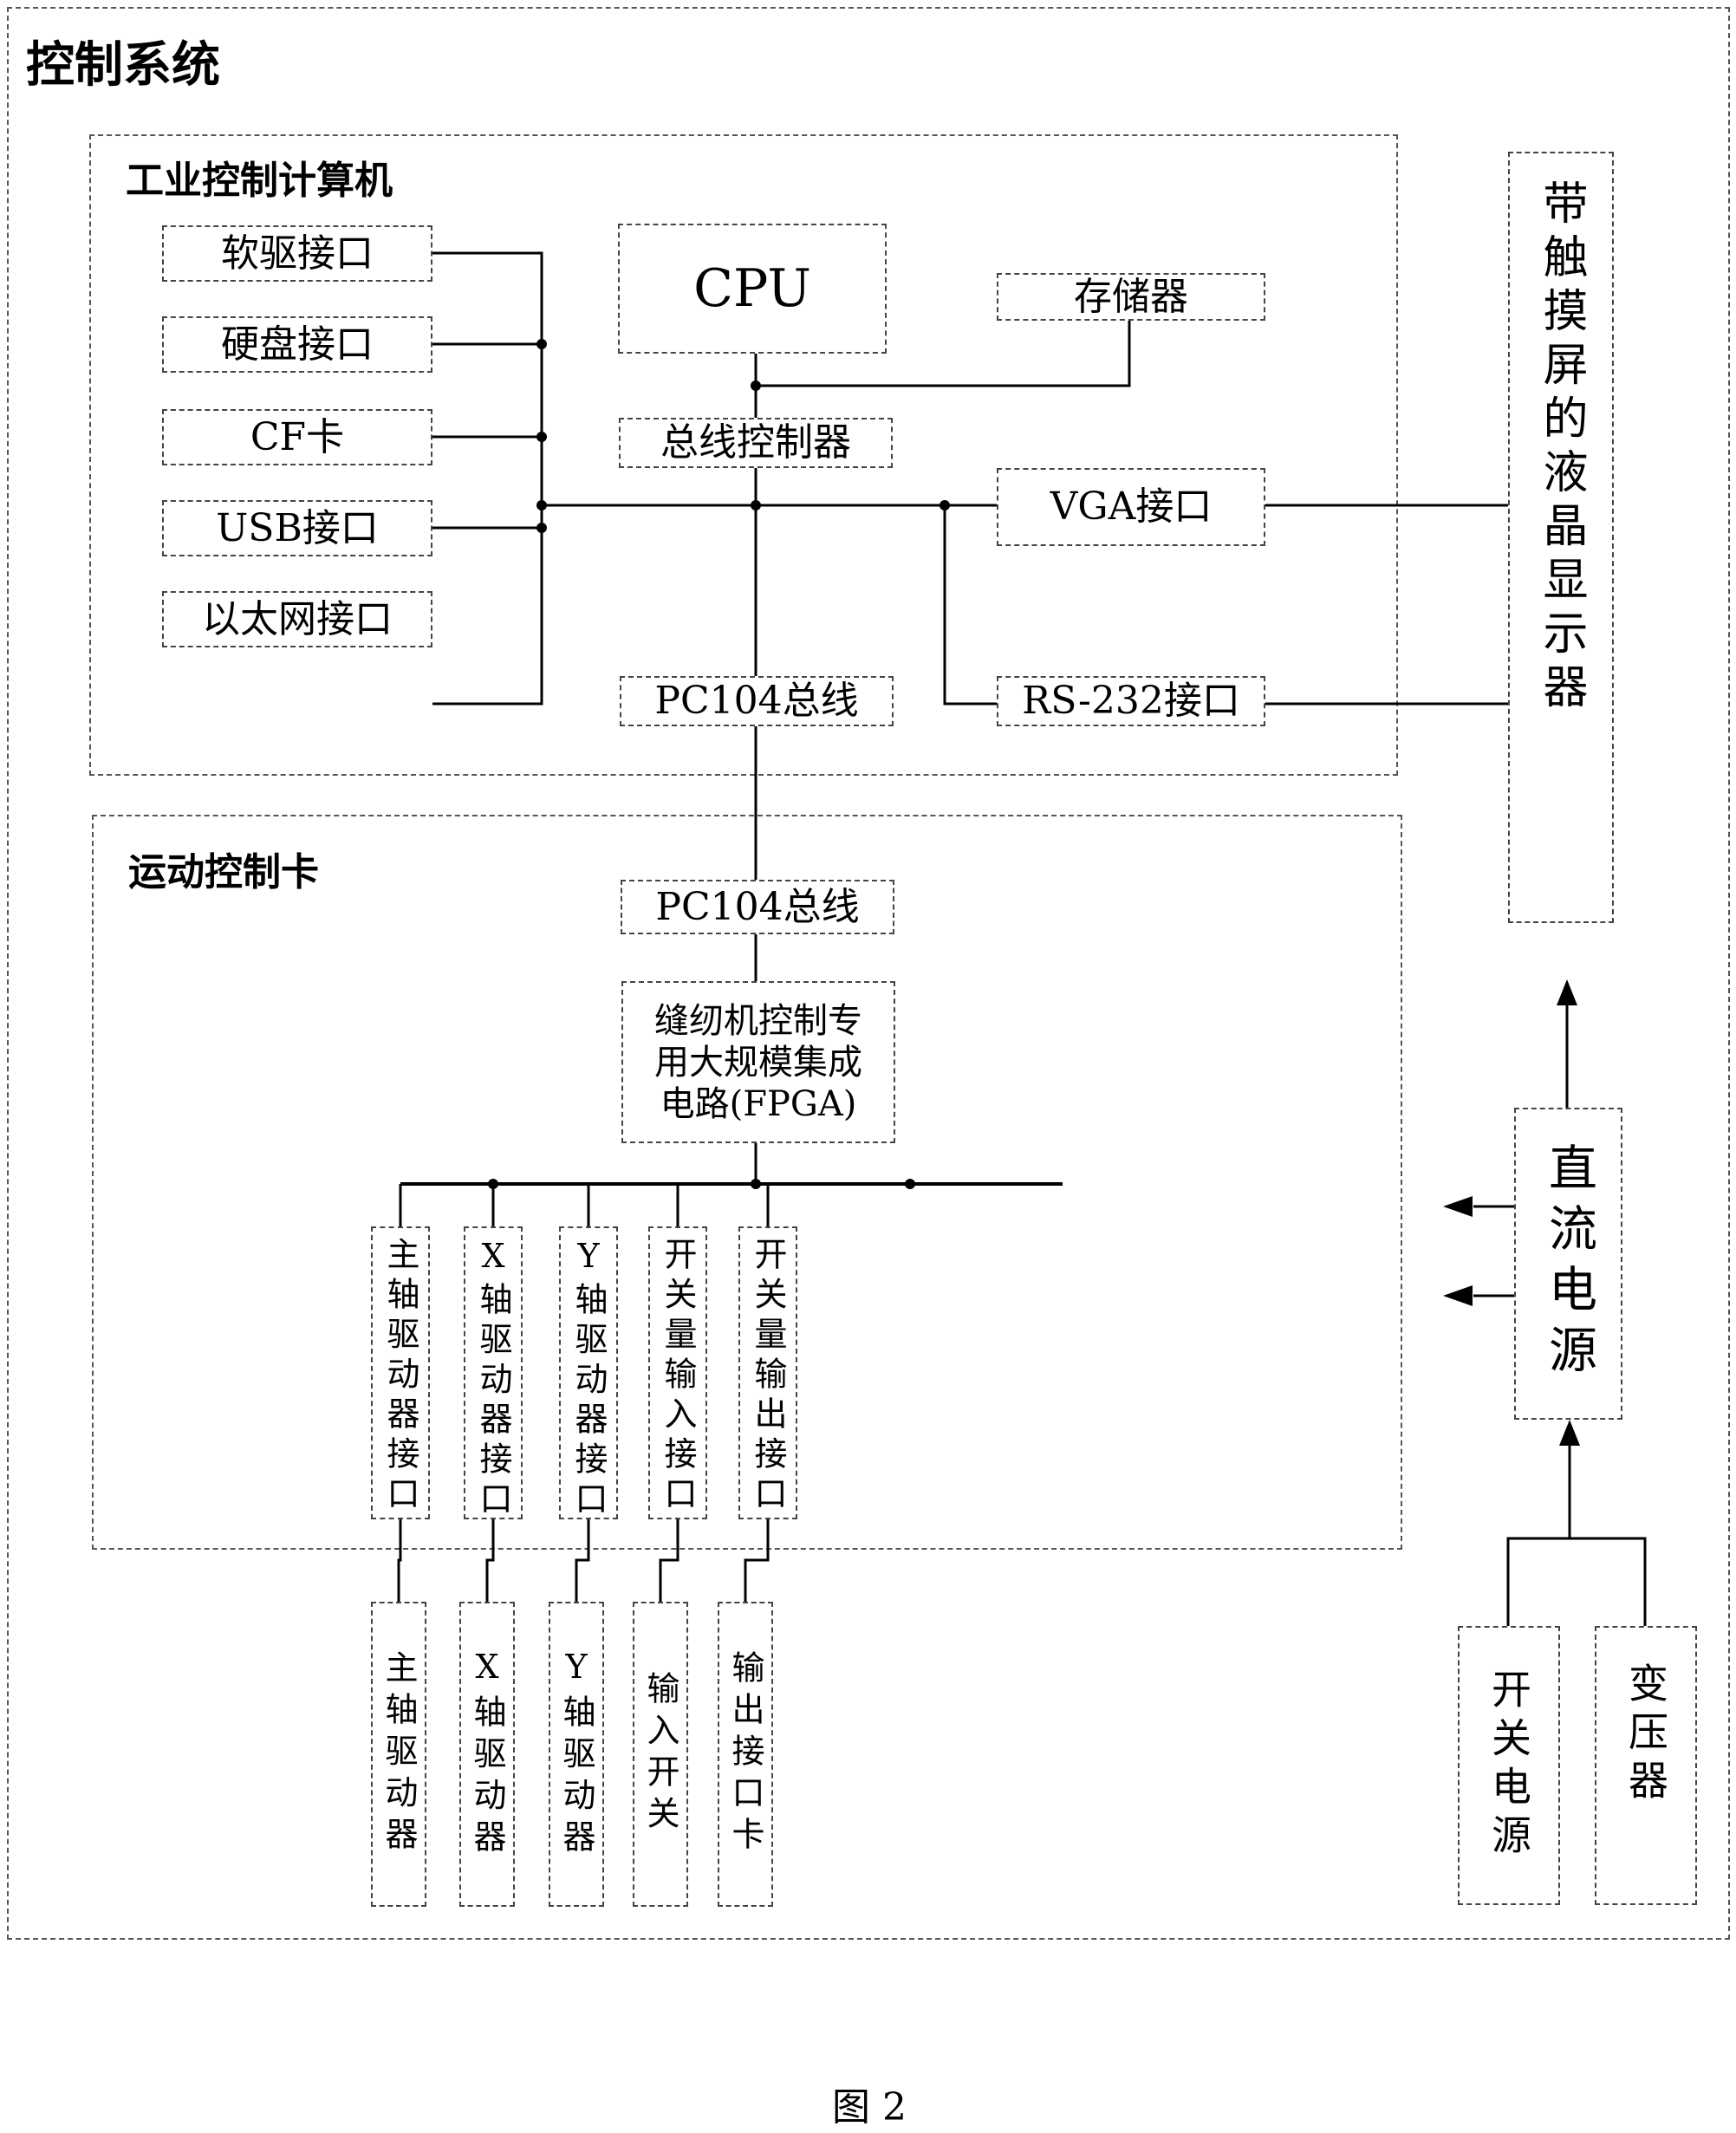  What do you see at coordinates (541, 528) in the screenshot?
I see `junction-usb` at bounding box center [541, 528].